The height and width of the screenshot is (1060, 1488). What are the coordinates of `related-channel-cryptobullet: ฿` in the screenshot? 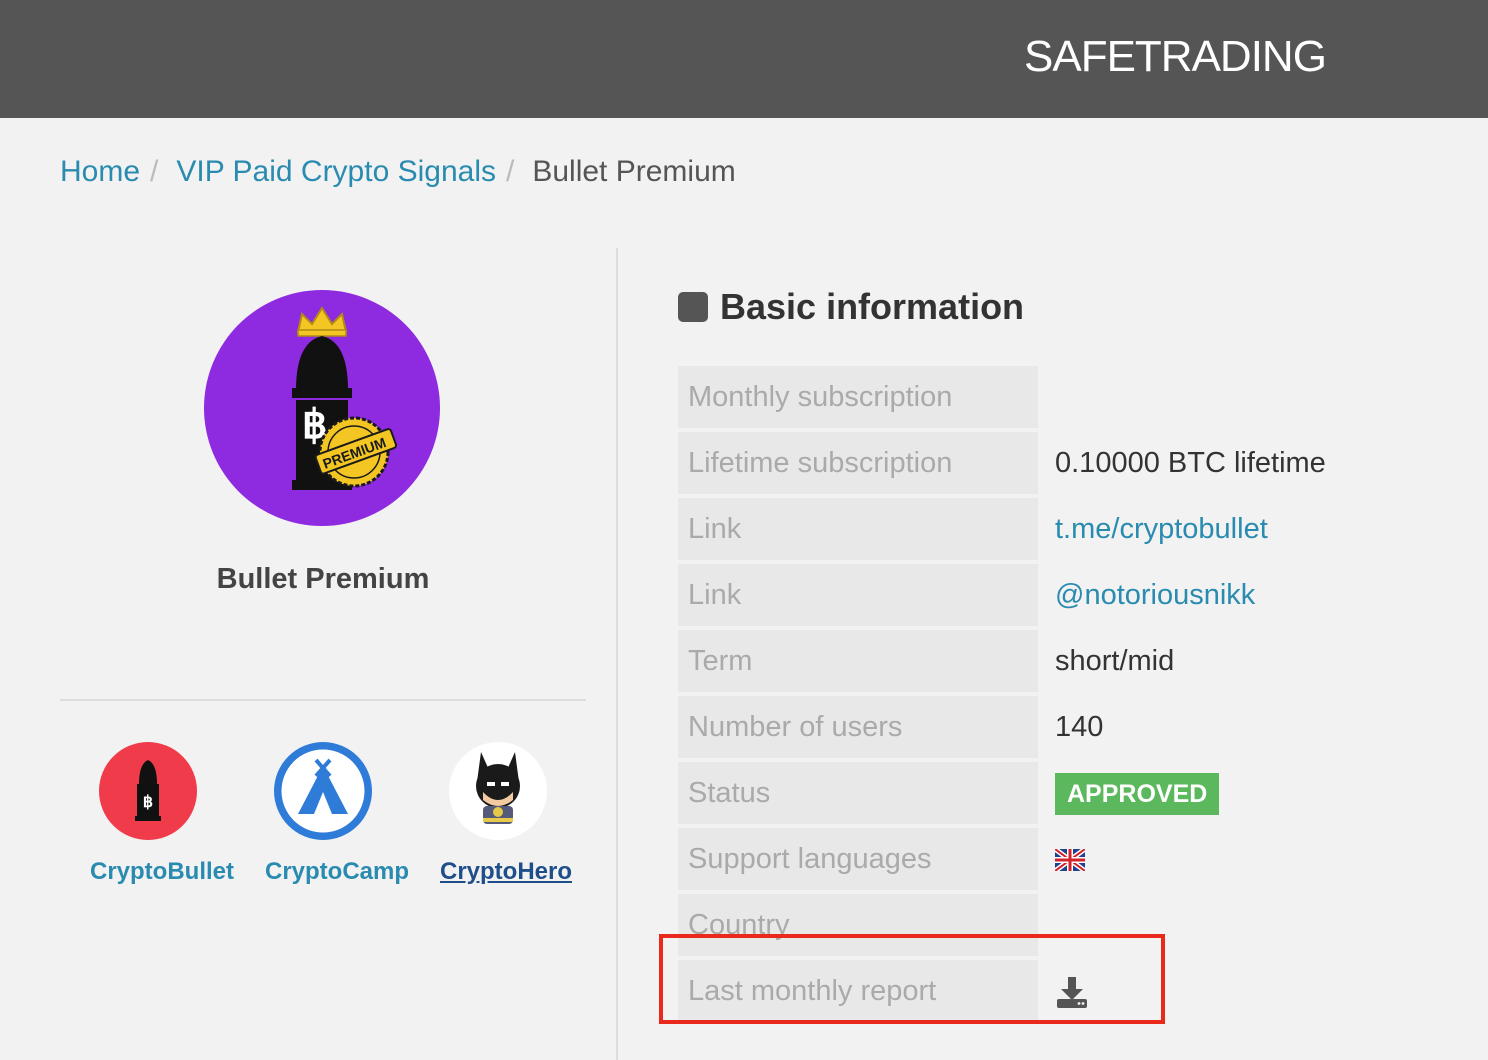 It's located at (148, 791).